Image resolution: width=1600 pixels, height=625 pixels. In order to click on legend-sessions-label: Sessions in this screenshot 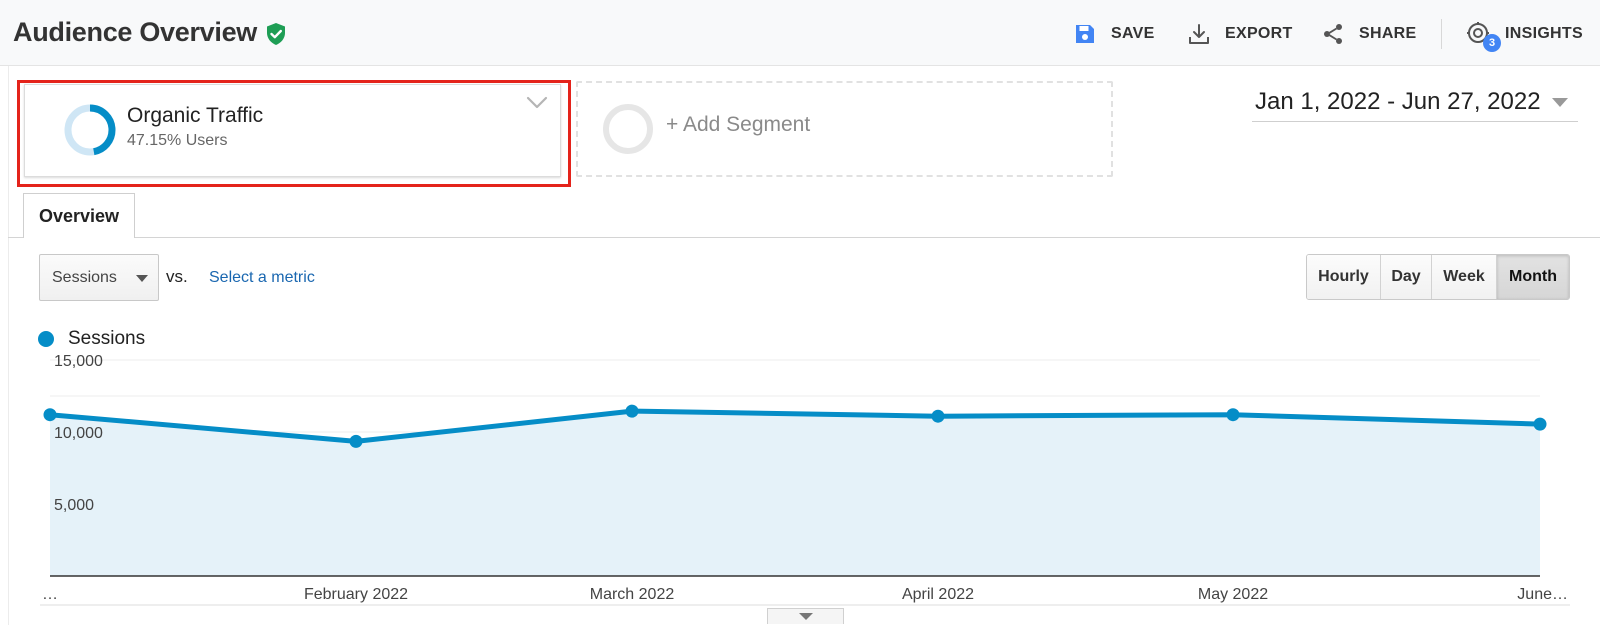, I will do `click(107, 338)`.